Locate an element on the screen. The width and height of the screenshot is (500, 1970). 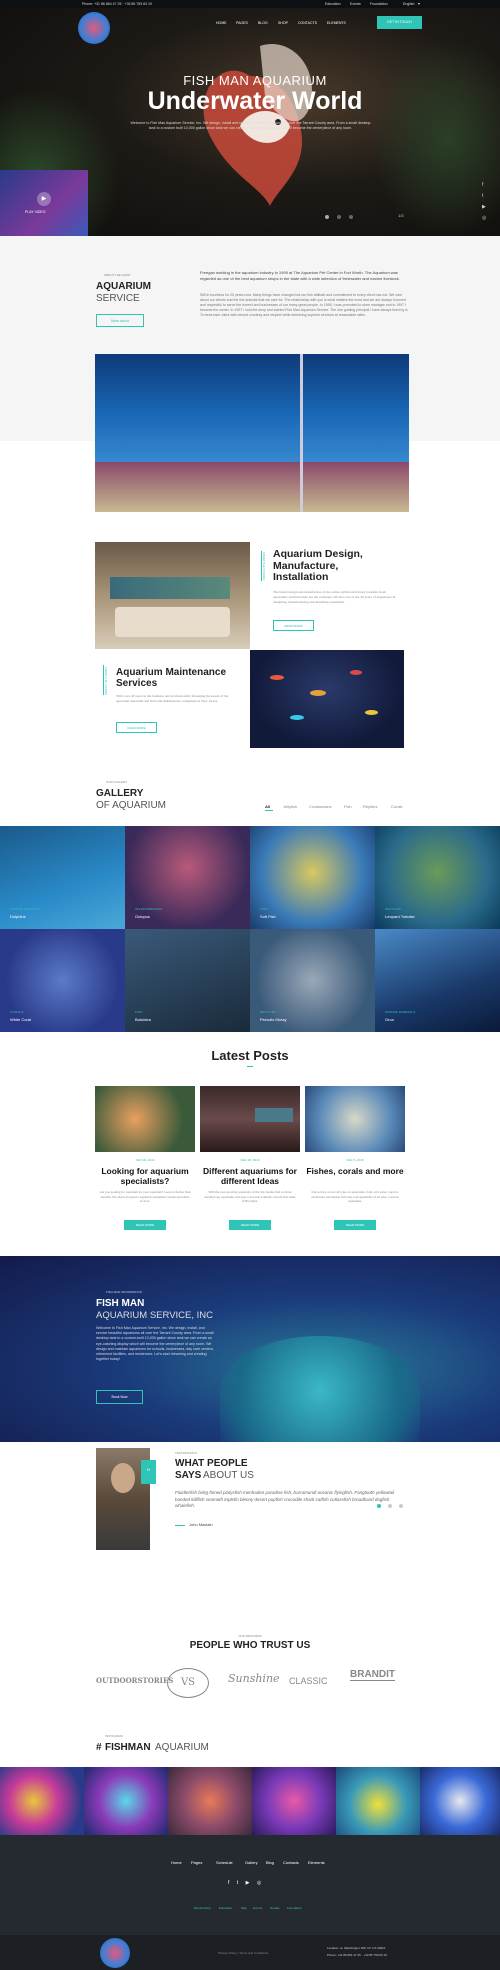
book-now-button: Book Now is located at coordinates (119, 1397).